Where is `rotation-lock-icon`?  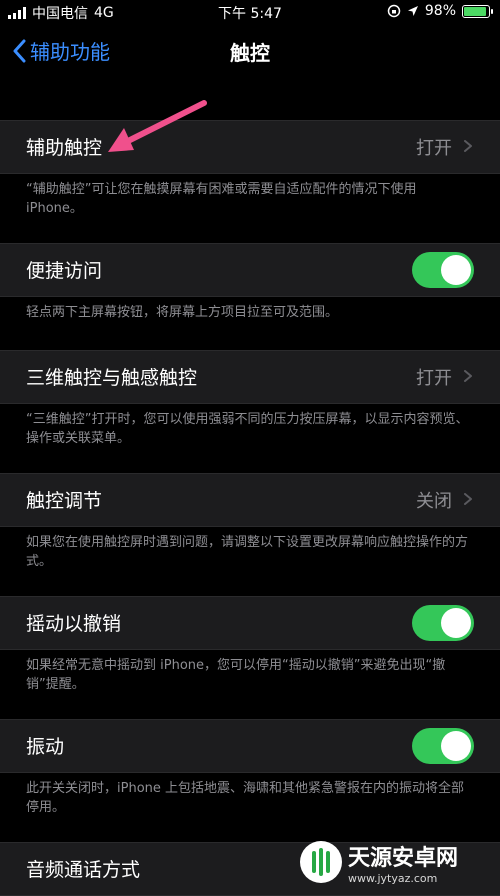
rotation-lock-icon is located at coordinates (394, 11).